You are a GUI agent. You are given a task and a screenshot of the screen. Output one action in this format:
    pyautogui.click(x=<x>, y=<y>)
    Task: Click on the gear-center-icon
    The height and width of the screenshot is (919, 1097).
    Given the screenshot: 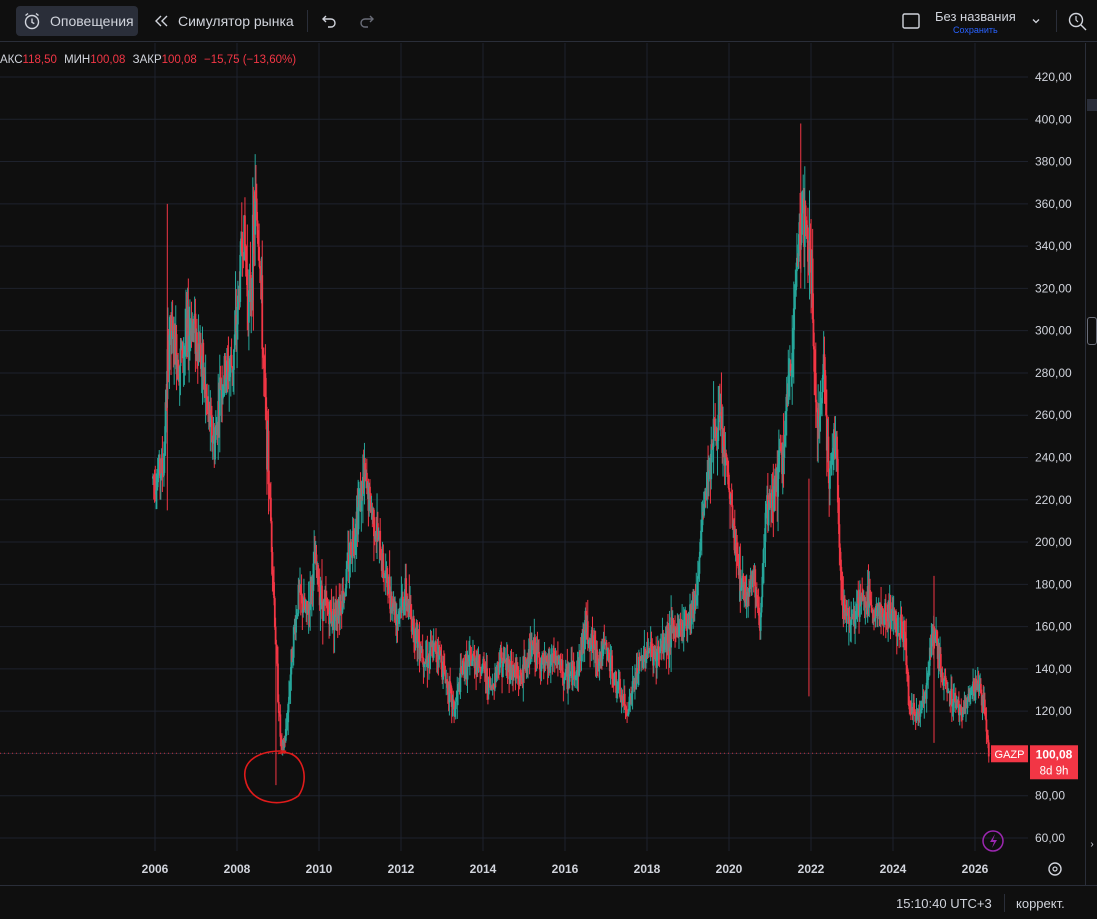 What is the action you would take?
    pyautogui.click(x=1055, y=869)
    